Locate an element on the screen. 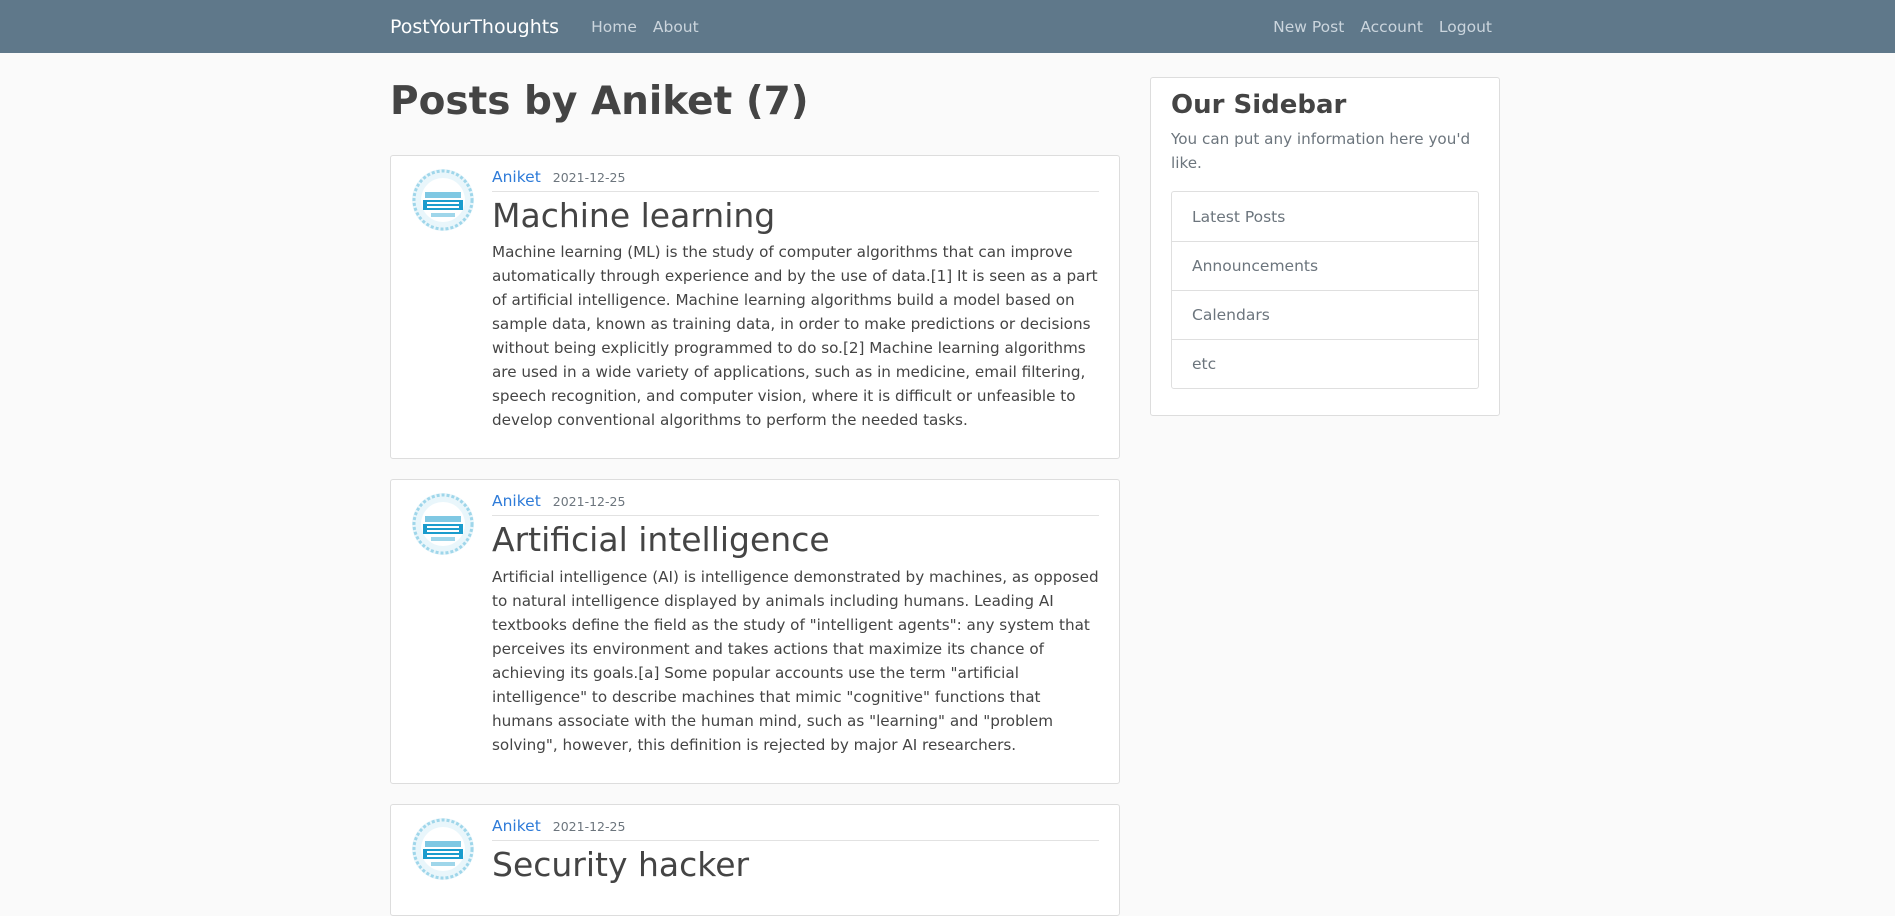 Image resolution: width=1895 pixels, height=916 pixels. sidebar-item-latest-posts: Latest Posts is located at coordinates (1325, 216).